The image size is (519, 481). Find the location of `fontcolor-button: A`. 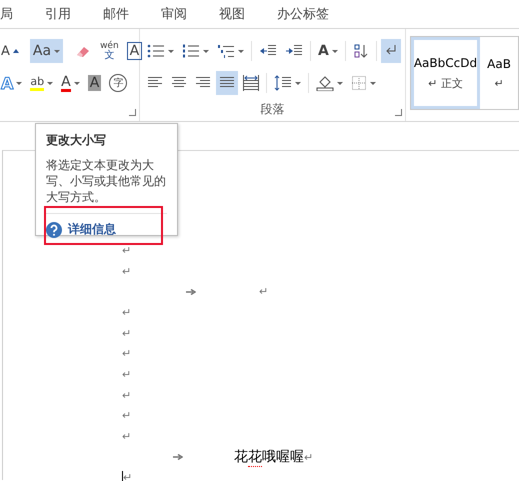

fontcolor-button: A is located at coordinates (70, 83).